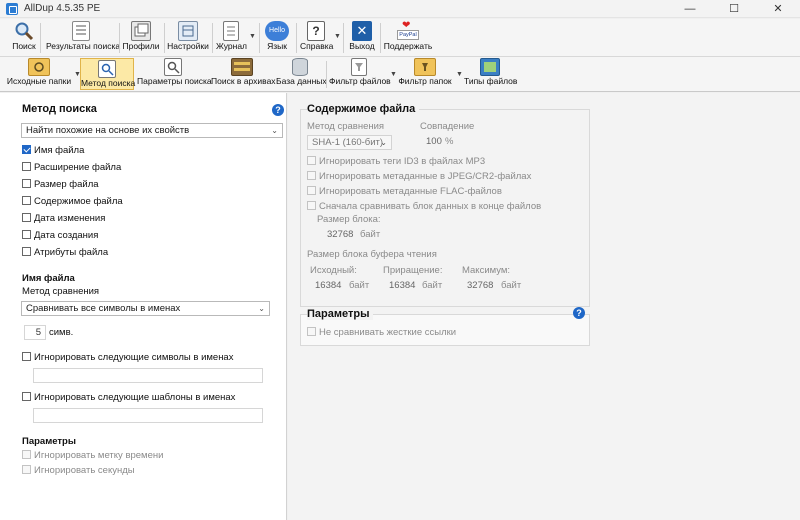 Image resolution: width=800 pixels, height=520 pixels. I want to click on max-label: Максимум:, so click(486, 270).